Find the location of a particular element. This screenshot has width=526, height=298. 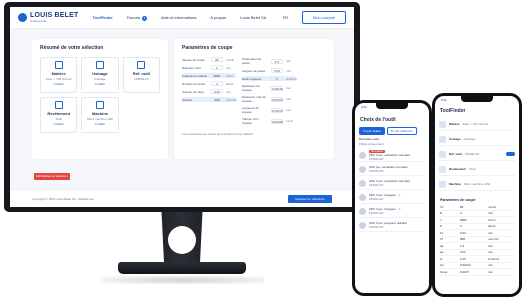

param-symbol: D is located at coordinates (441, 213).